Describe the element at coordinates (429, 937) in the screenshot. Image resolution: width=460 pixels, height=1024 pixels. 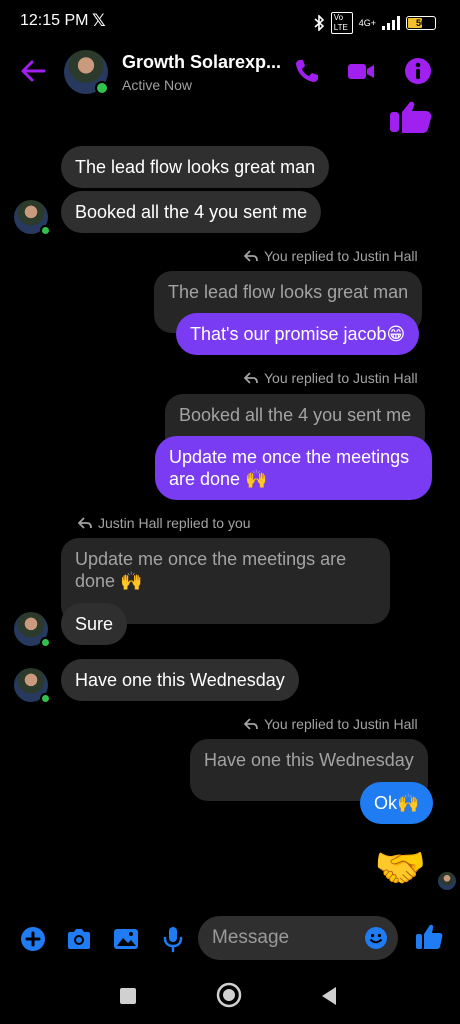
I see `thumbs-up-icon` at that location.